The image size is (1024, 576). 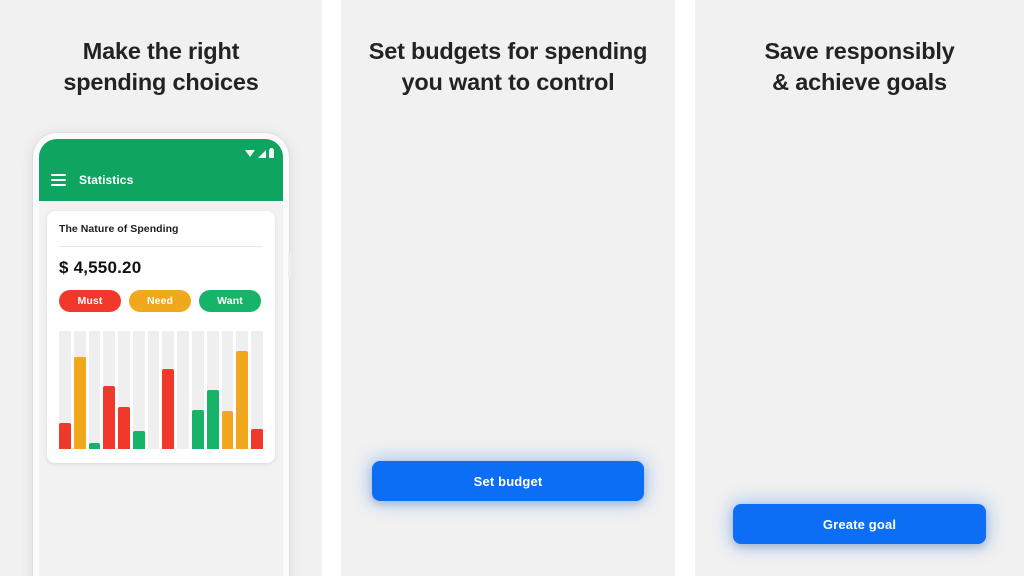 I want to click on spending-category-chips: Must Need Want, so click(x=161, y=301).